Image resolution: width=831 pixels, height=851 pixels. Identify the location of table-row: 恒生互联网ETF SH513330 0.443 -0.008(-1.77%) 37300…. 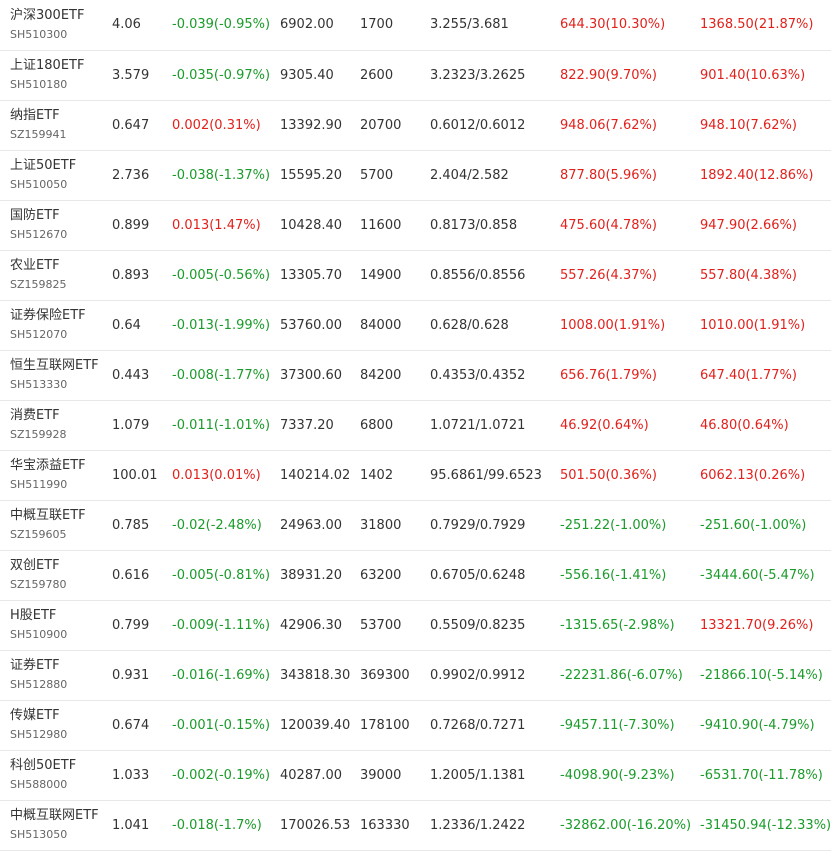
(415, 375).